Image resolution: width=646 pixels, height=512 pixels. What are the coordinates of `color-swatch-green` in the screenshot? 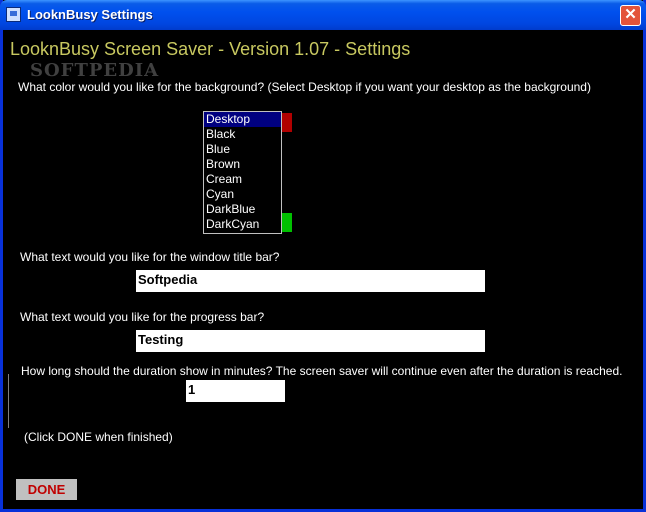 It's located at (287, 222).